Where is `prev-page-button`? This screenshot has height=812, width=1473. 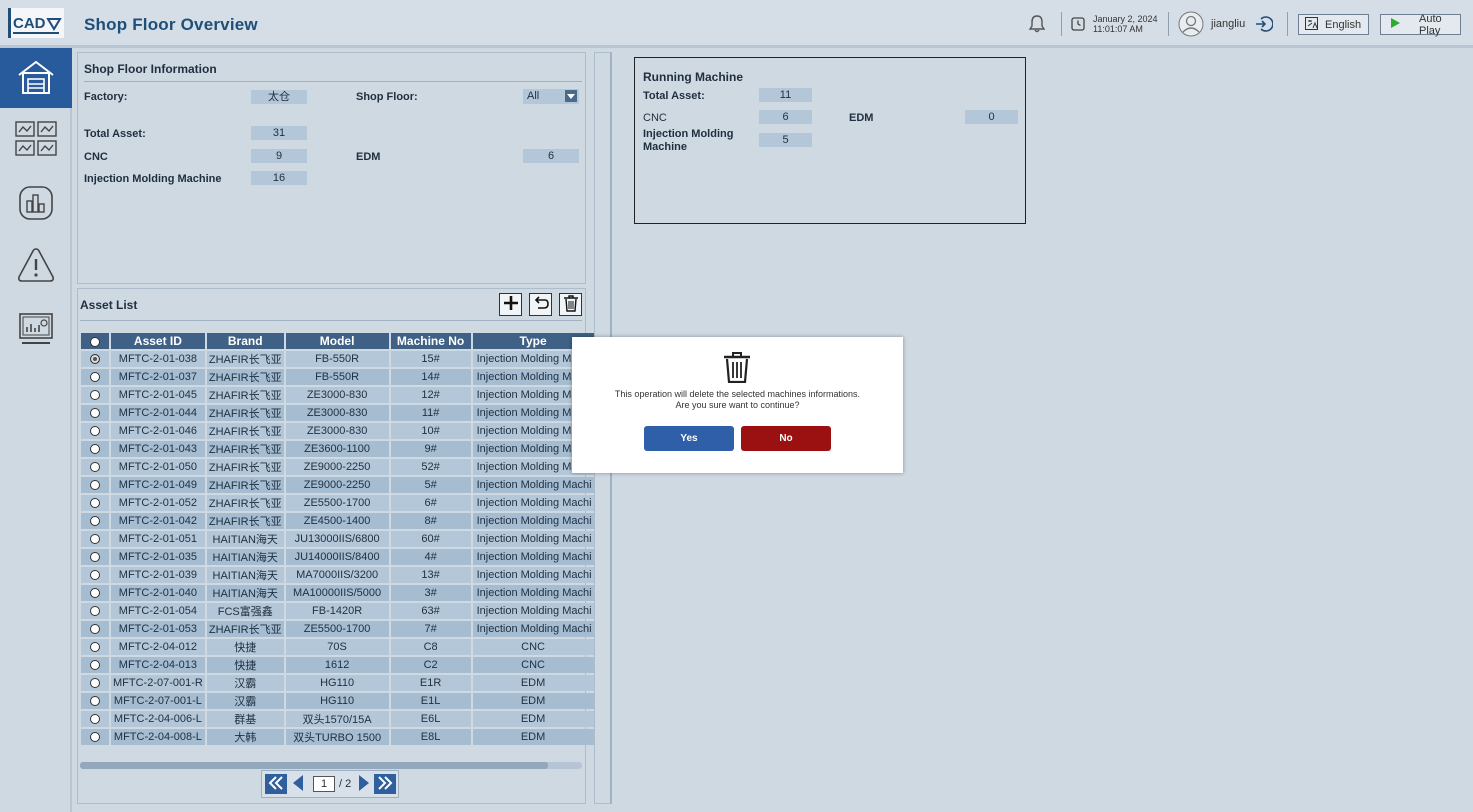
prev-page-button is located at coordinates (298, 784).